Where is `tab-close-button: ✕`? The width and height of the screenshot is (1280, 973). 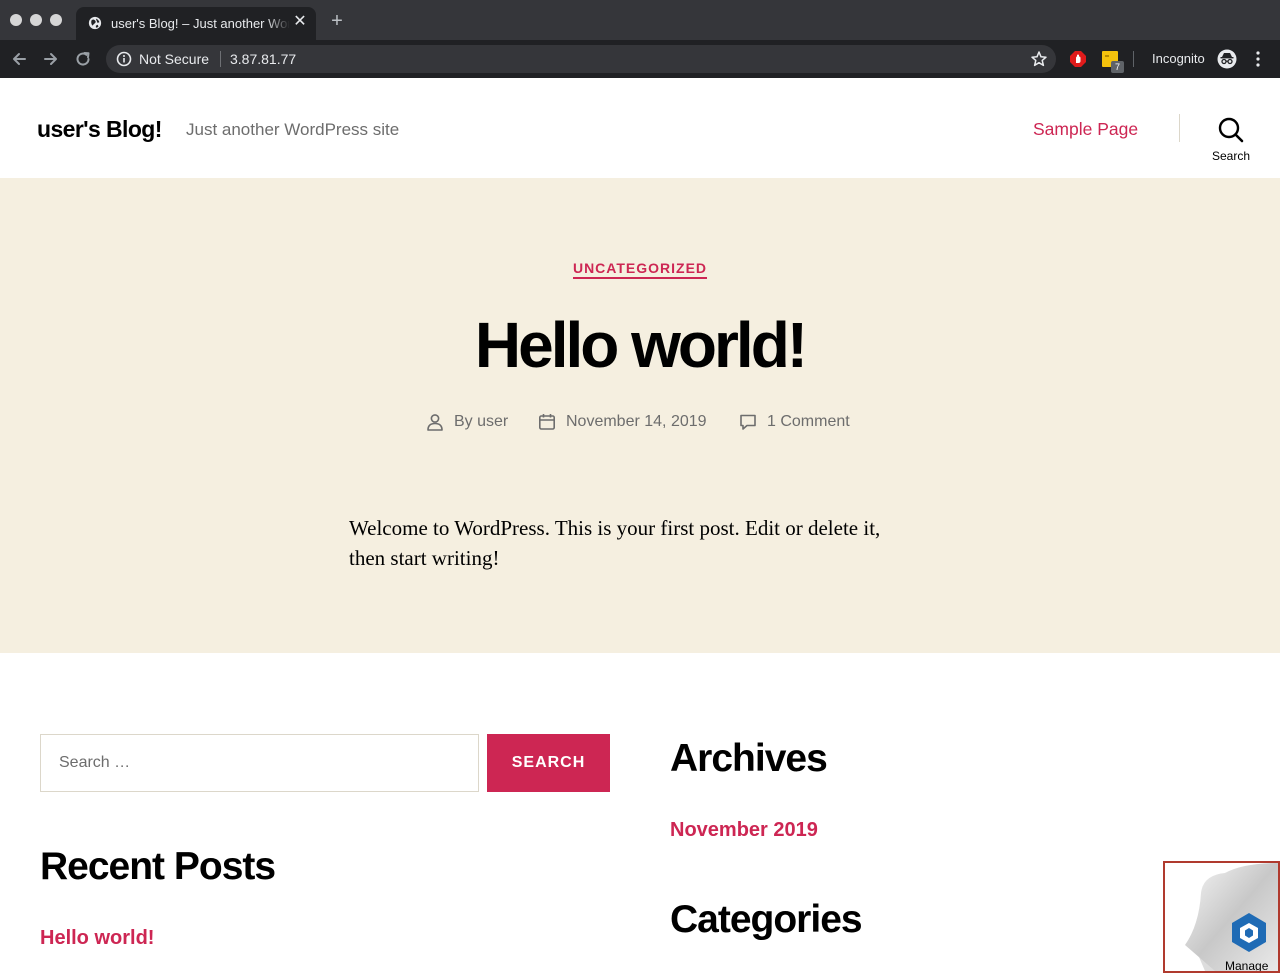 tab-close-button: ✕ is located at coordinates (300, 22).